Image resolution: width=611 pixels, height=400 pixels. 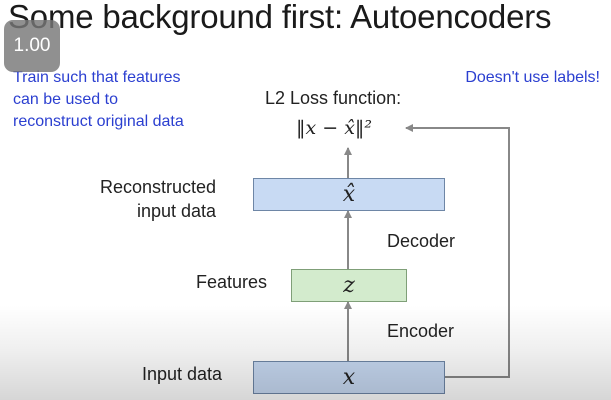 I want to click on encoder-label: Encoder, so click(x=421, y=331).